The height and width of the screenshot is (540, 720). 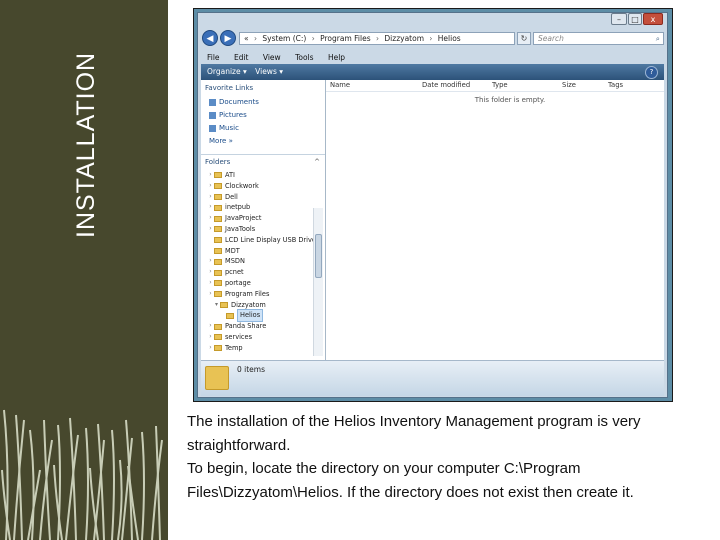 I want to click on column-tags: Tags, so click(x=615, y=85).